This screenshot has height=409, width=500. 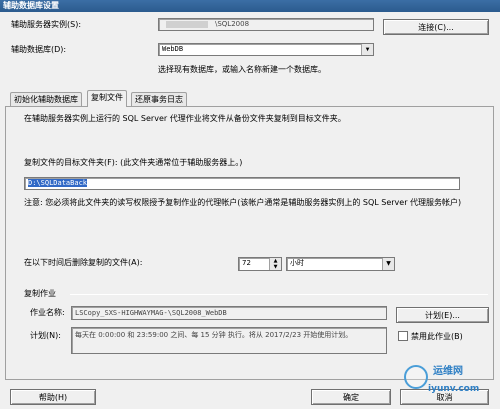 What do you see at coordinates (232, 24) in the screenshot?
I see `server-instance-value: \SQL2008` at bounding box center [232, 24].